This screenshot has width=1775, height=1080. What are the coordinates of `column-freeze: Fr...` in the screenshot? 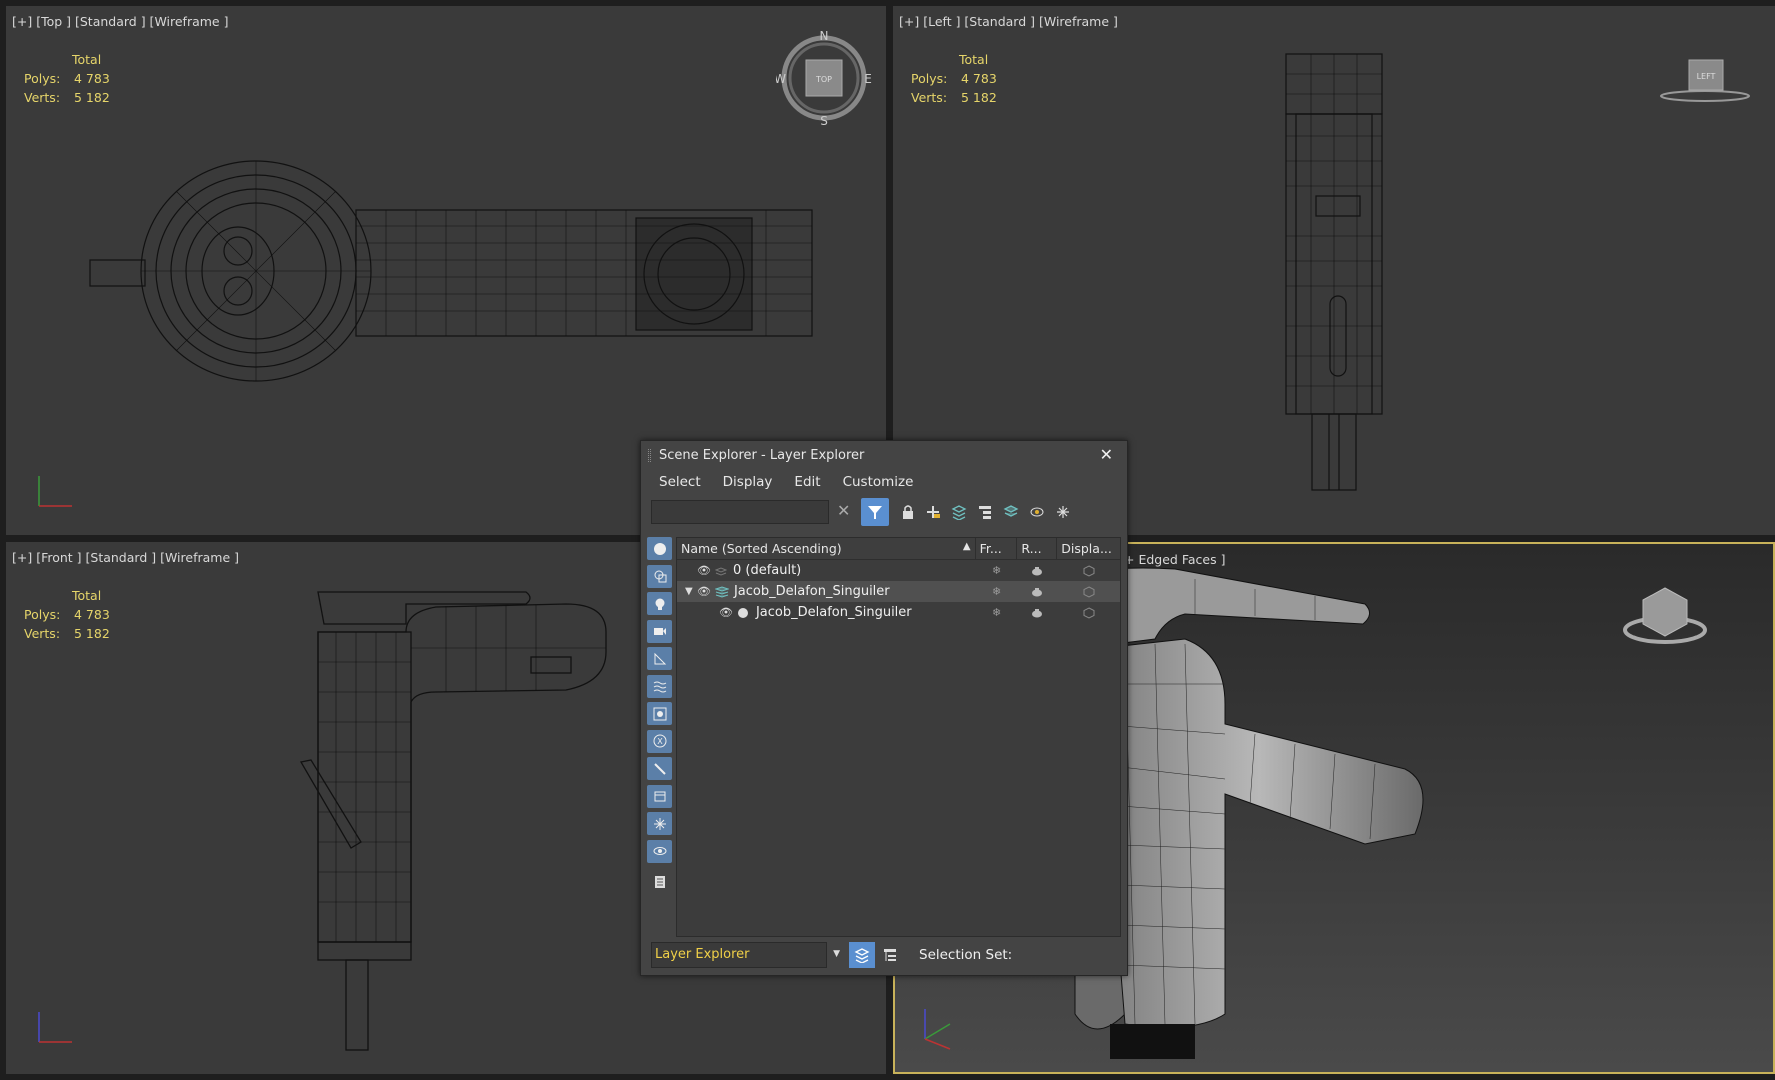 It's located at (997, 548).